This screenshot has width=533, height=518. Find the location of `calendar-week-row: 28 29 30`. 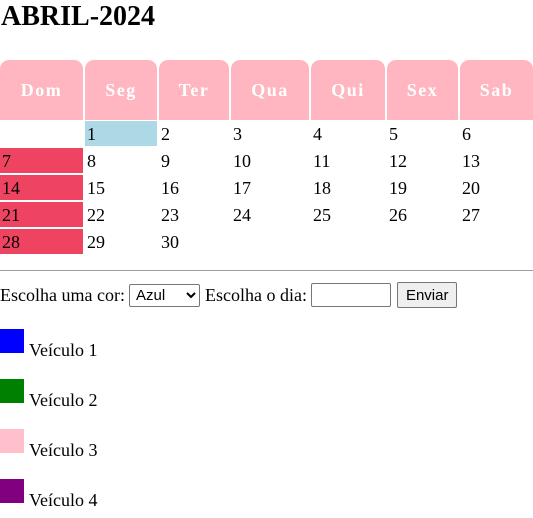

calendar-week-row: 28 29 30 is located at coordinates (266, 242).